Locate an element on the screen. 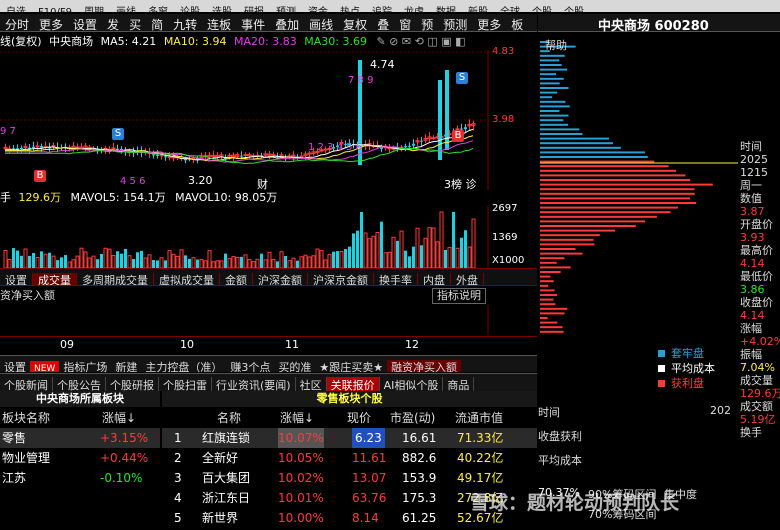 Image resolution: width=780 pixels, height=530 pixels. stock-row: 2 全新好 10.05% 11.61 882.6 40.22亿 is located at coordinates (349, 458).